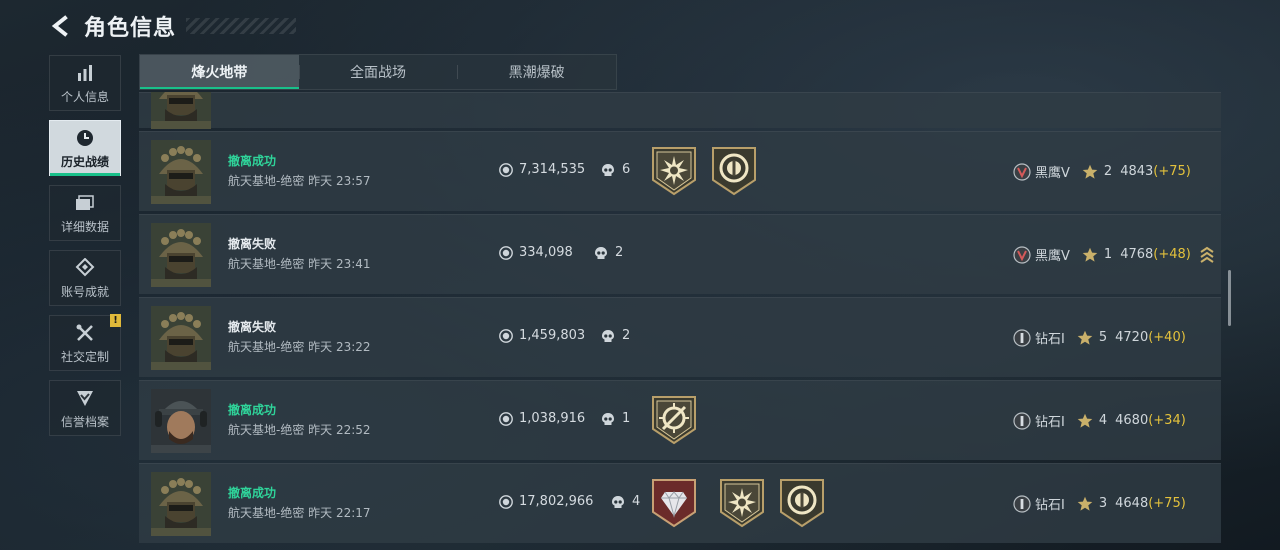 The height and width of the screenshot is (550, 1280). What do you see at coordinates (85, 213) in the screenshot?
I see `sidebar-item-detailed-data: 详细数据` at bounding box center [85, 213].